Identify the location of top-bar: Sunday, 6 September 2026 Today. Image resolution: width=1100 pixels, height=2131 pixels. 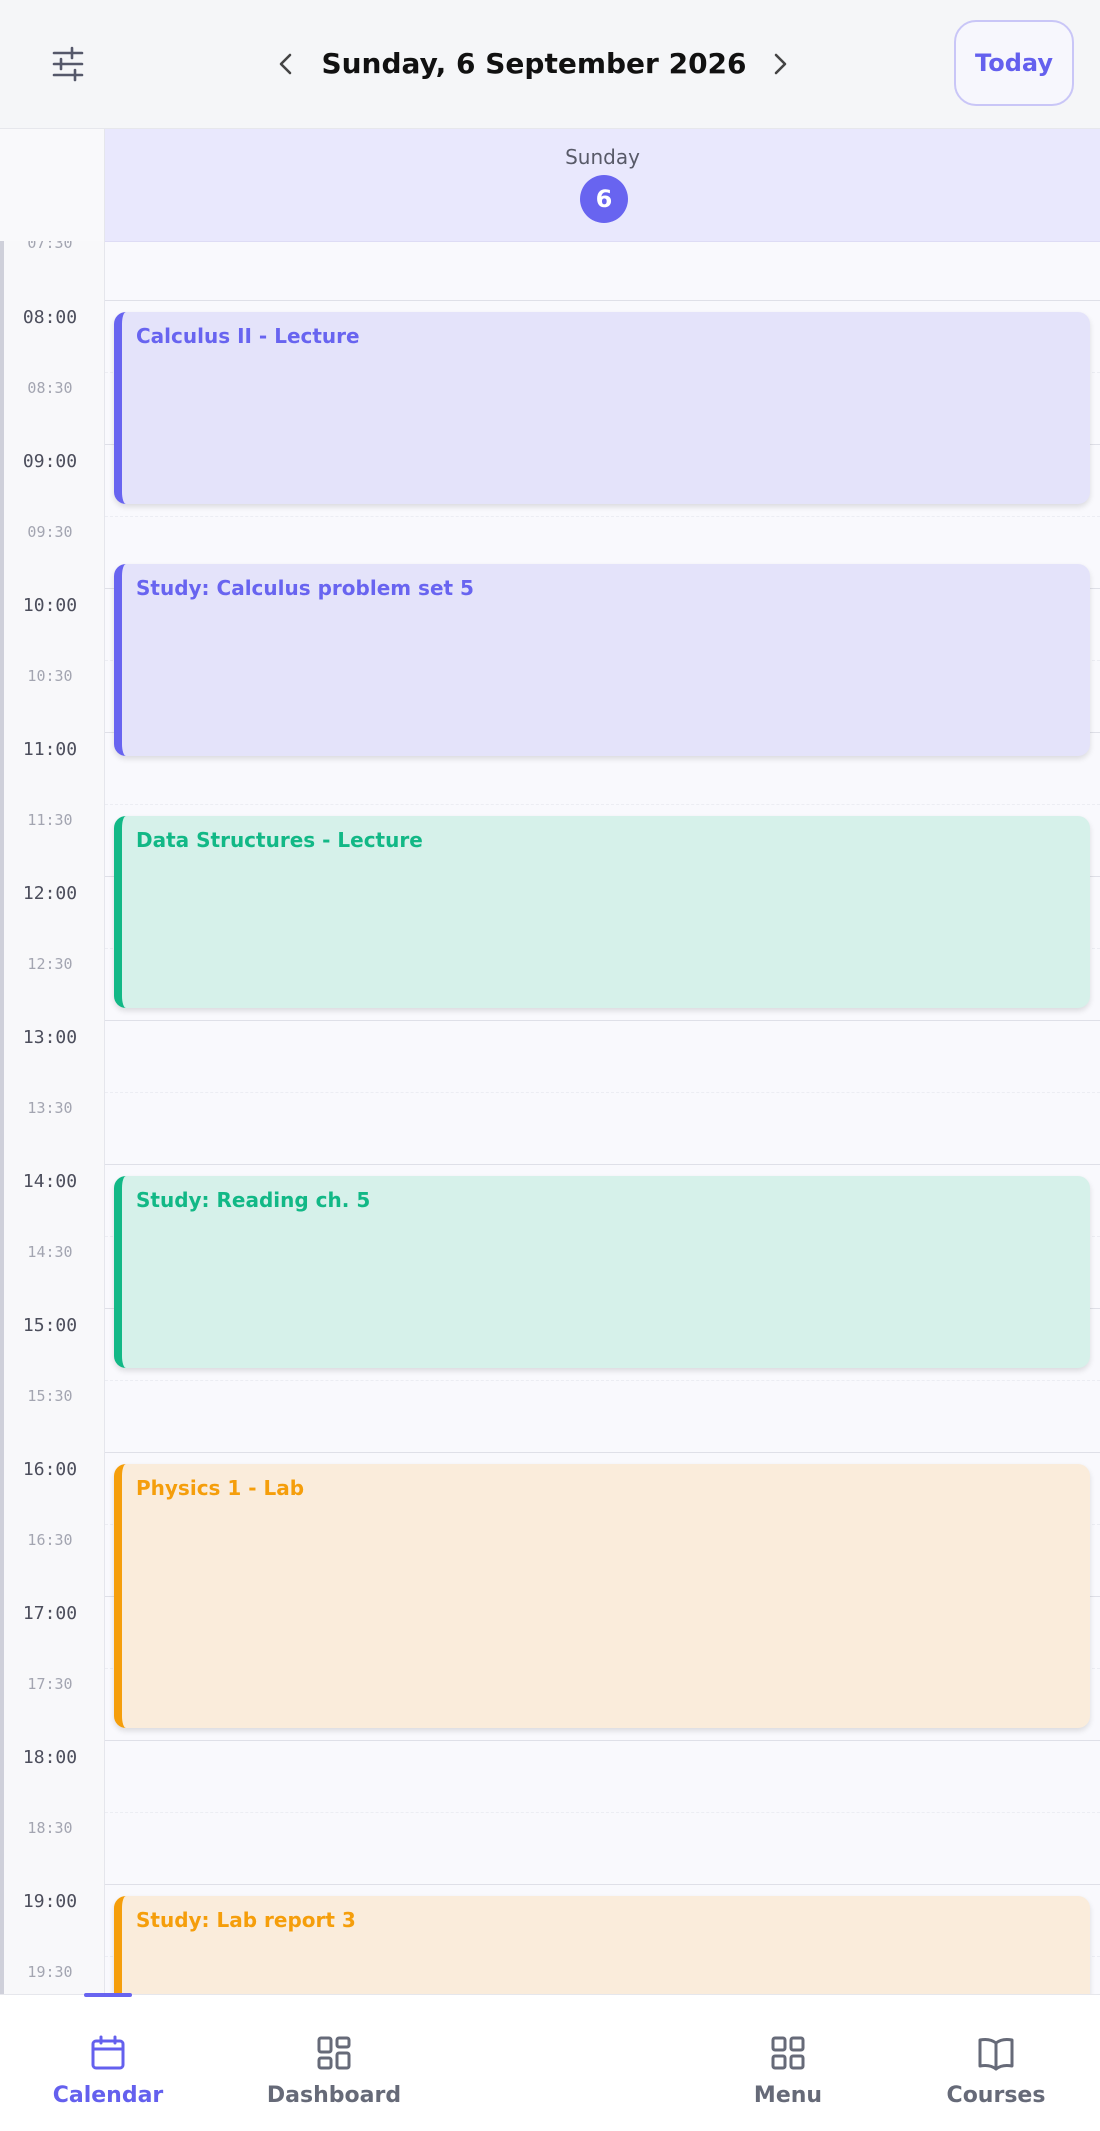
(550, 64).